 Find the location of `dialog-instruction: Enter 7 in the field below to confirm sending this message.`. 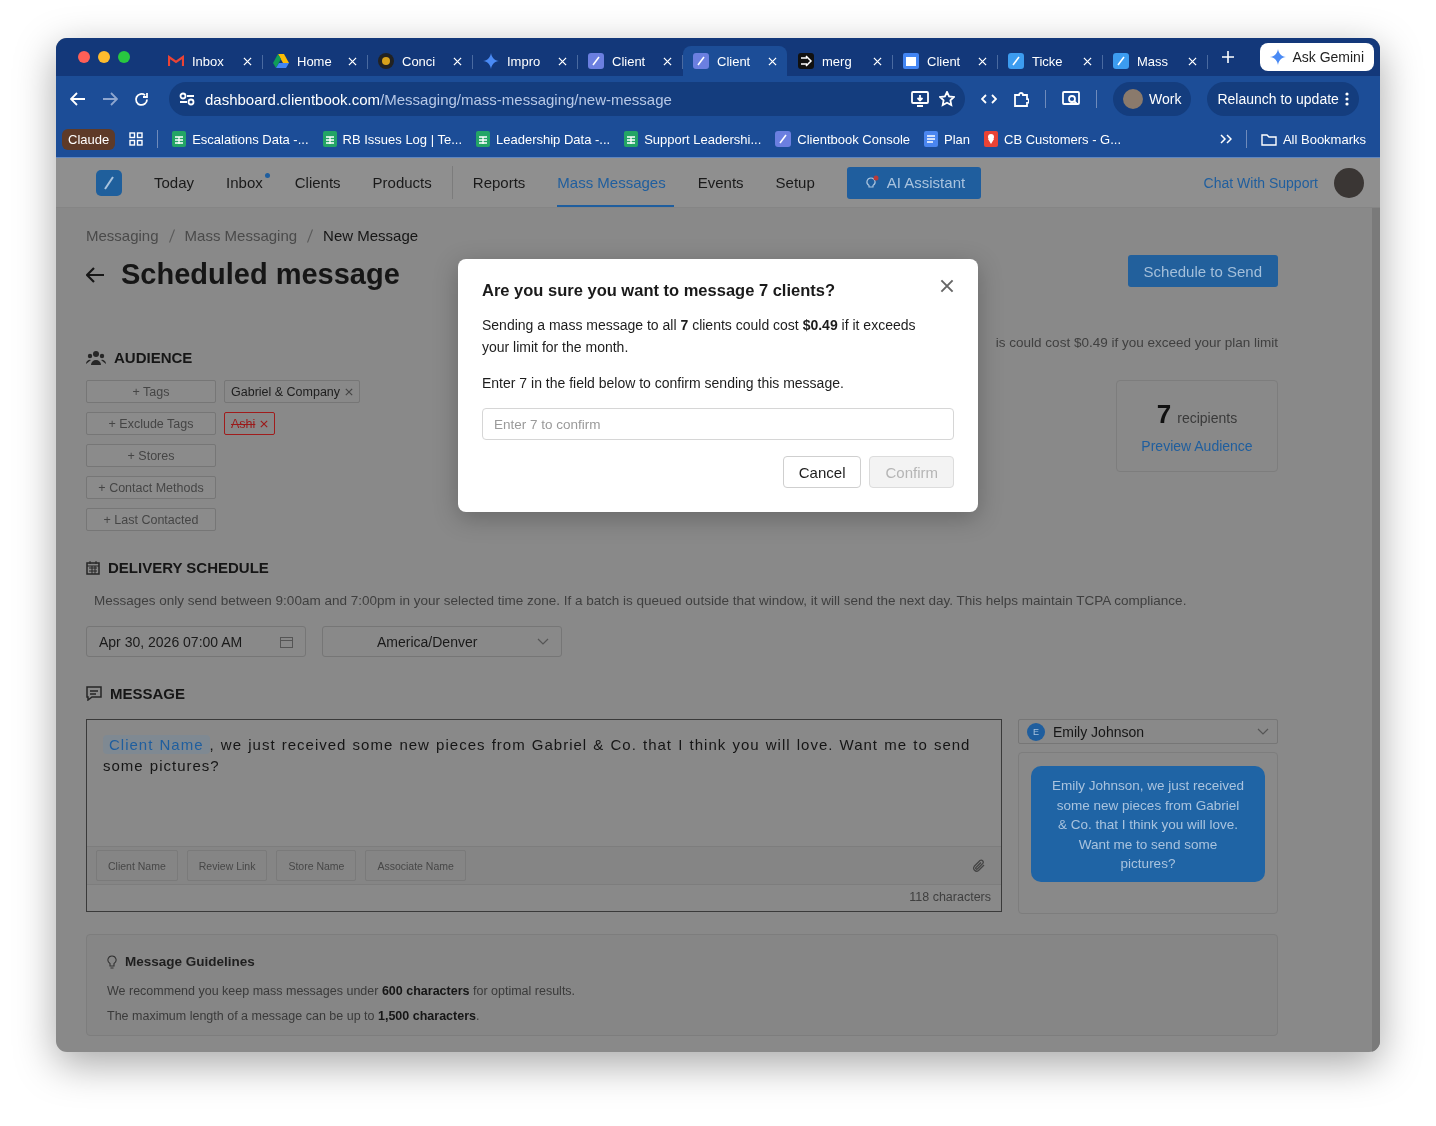

dialog-instruction: Enter 7 in the field below to confirm sending this message. is located at coordinates (663, 383).